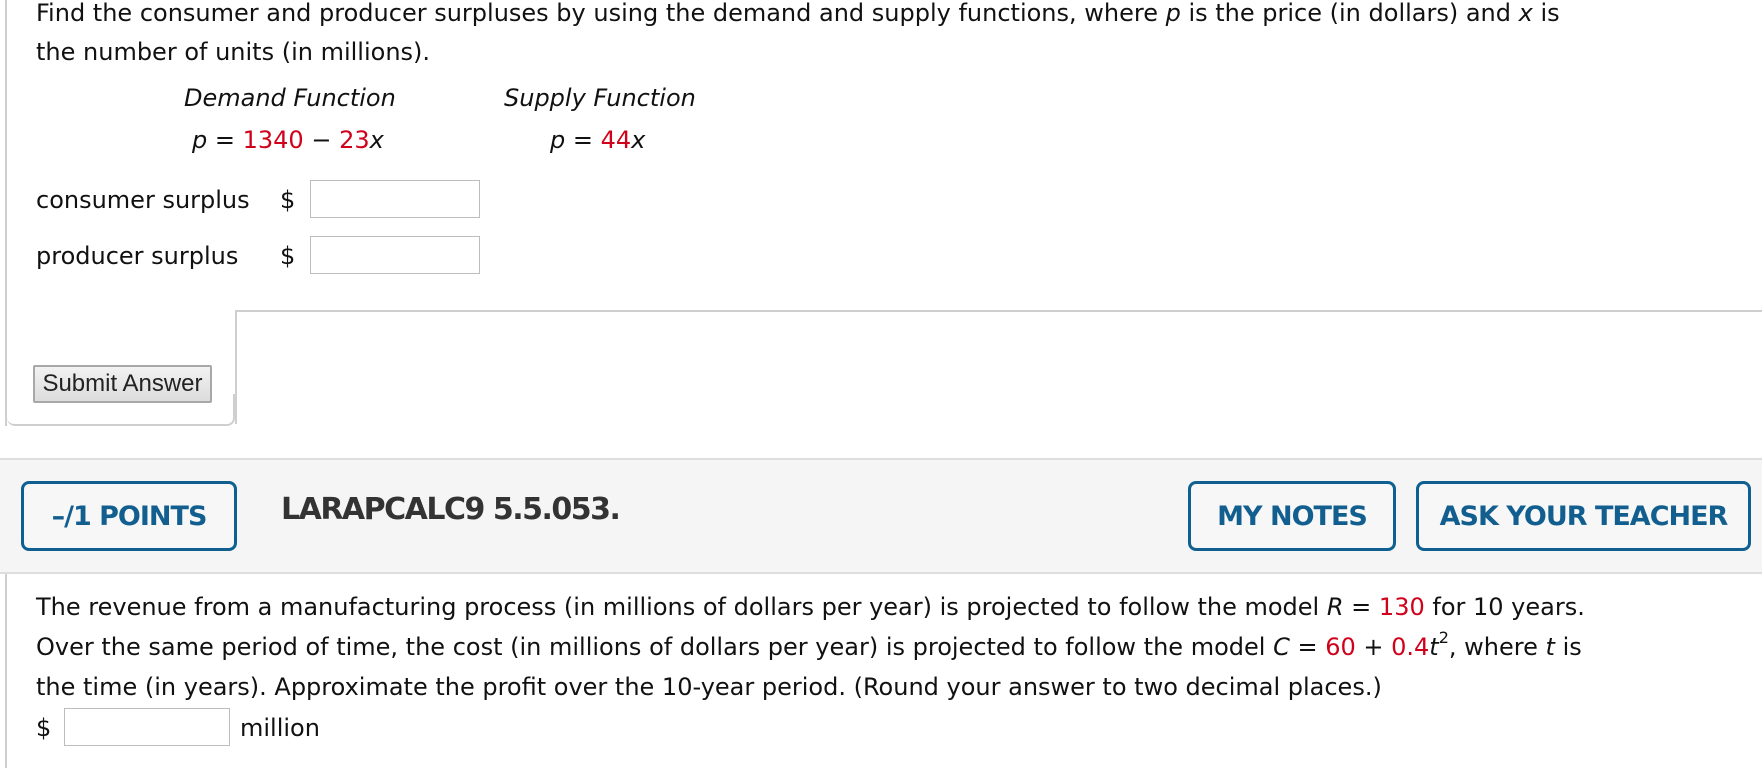 This screenshot has width=1762, height=768. I want to click on revenue-value: 130, so click(1401, 607).